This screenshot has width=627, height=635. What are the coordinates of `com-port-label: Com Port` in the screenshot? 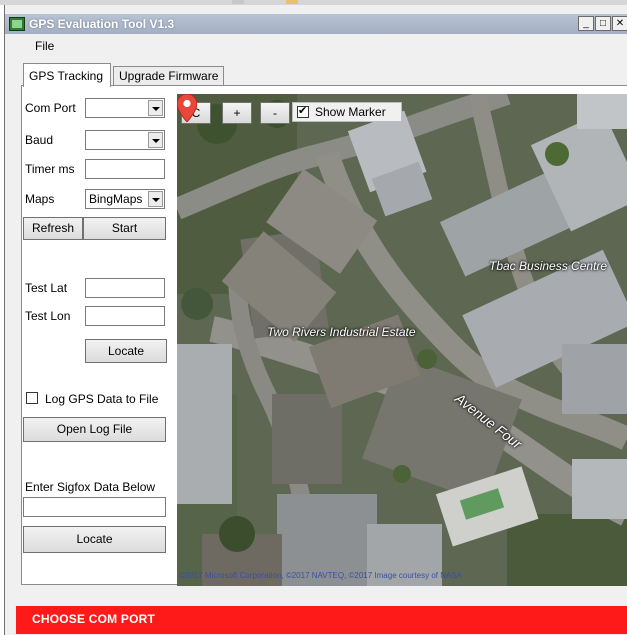 It's located at (50, 108).